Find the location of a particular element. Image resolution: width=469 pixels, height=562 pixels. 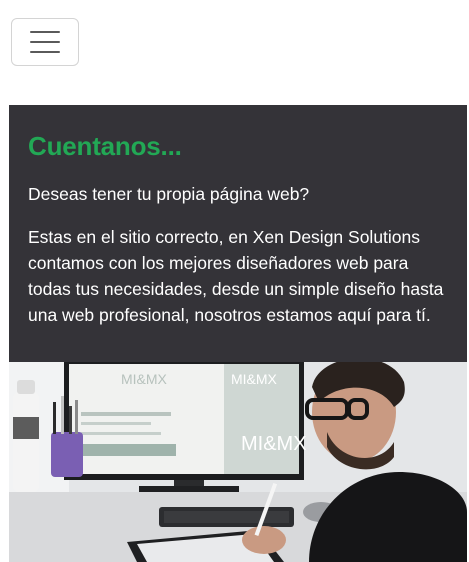

navbar-toggle-button is located at coordinates (45, 42).